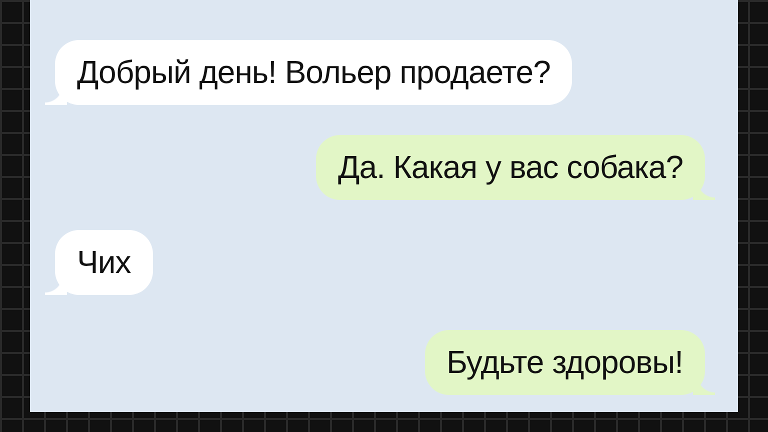  Describe the element at coordinates (308, 72) in the screenshot. I see `message-bubble: Добрый день! Вольер продаете?` at that location.